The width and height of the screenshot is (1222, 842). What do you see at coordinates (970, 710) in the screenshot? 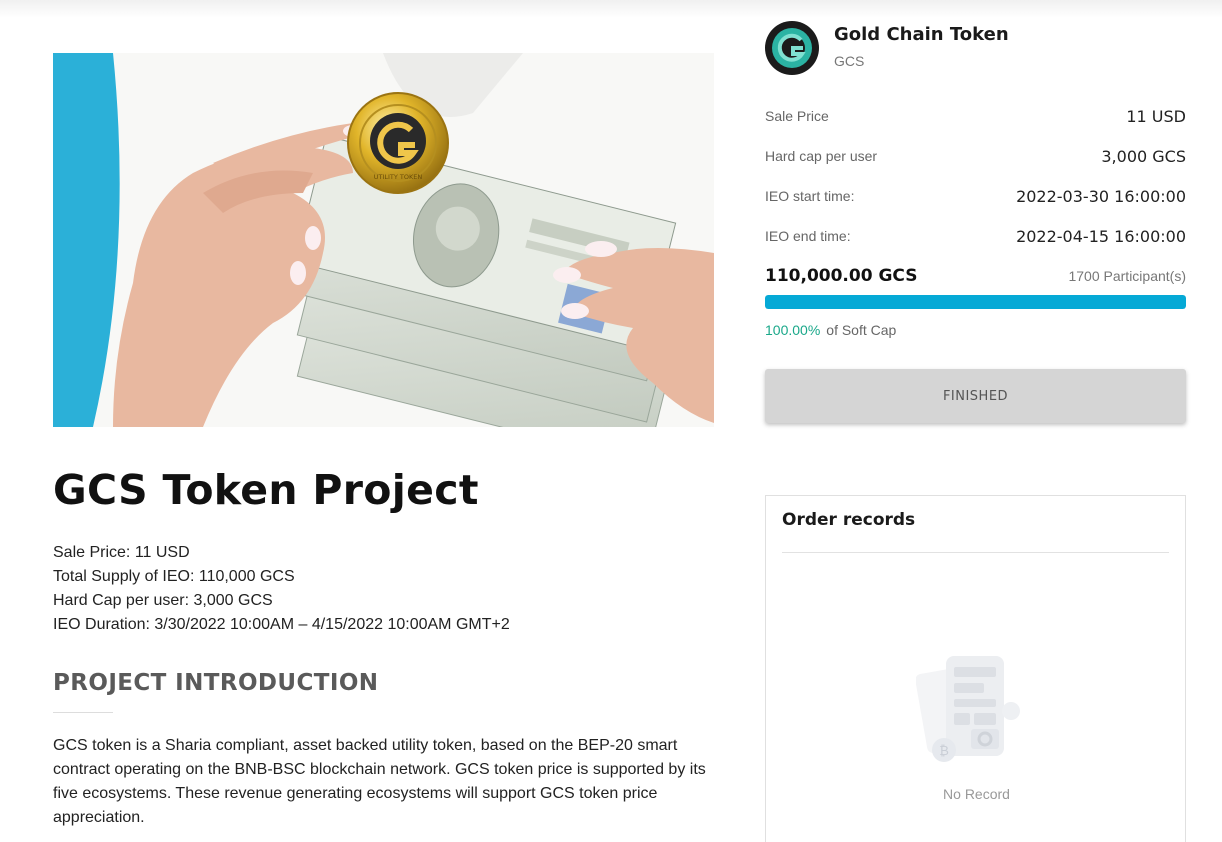
I see `no-record-illustration-icon: ₿` at bounding box center [970, 710].